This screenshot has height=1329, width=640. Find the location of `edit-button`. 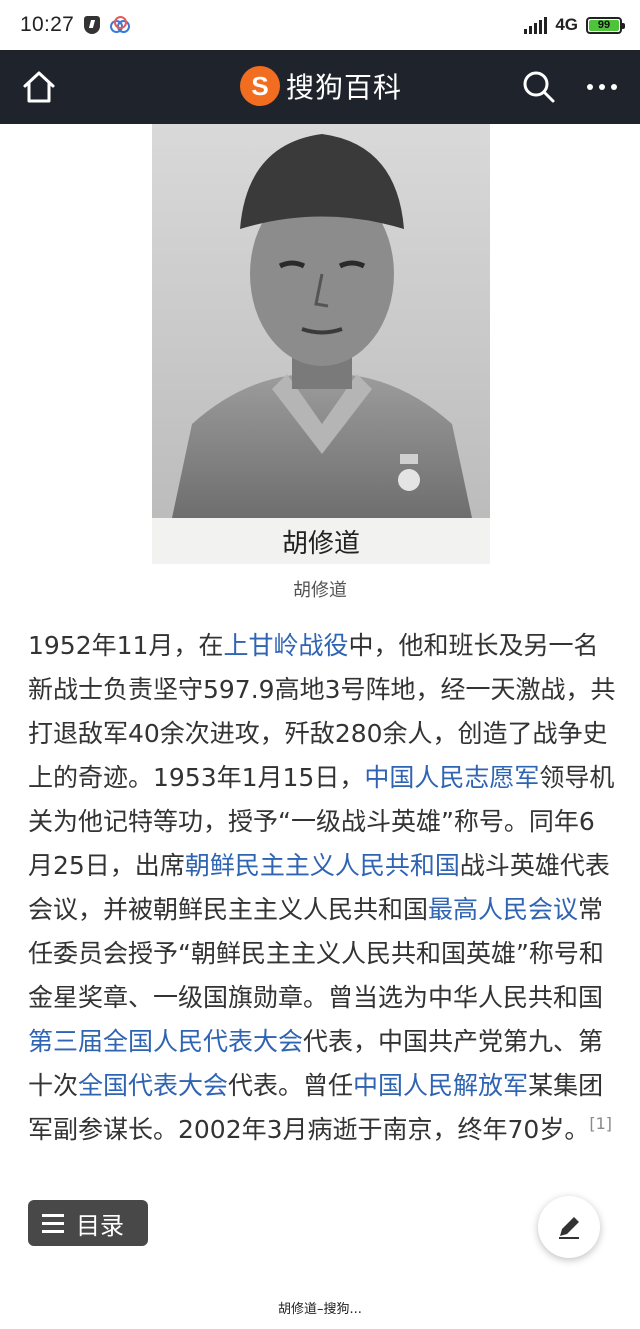

edit-button is located at coordinates (569, 1227).